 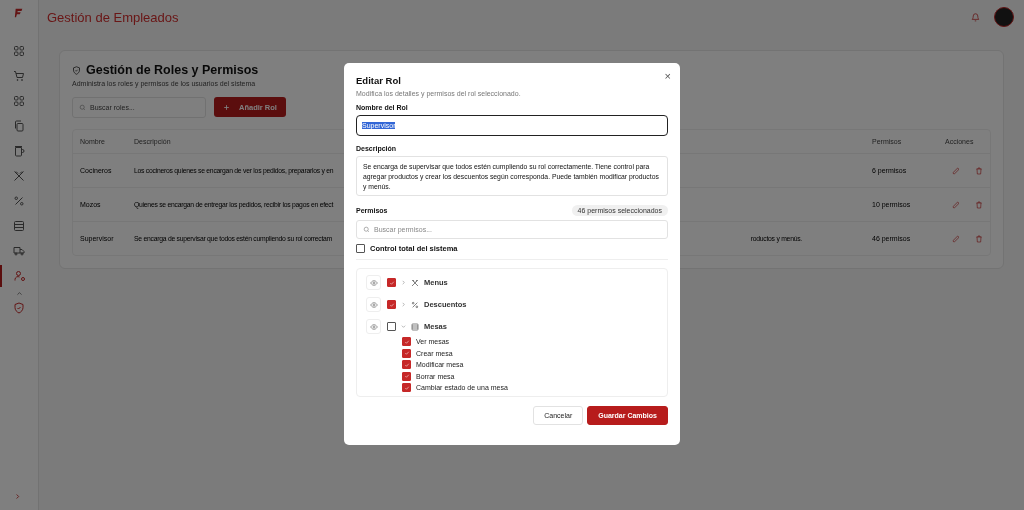 I want to click on avatar, so click(x=1004, y=17).